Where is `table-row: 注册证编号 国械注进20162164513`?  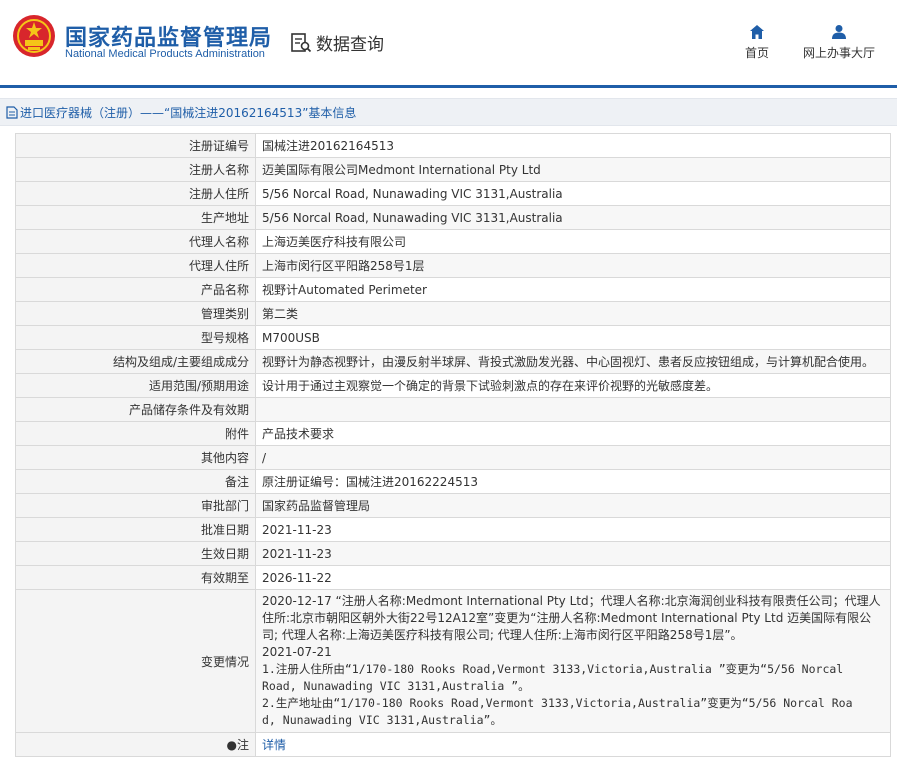
table-row: 注册证编号 国械注进20162164513 is located at coordinates (453, 145).